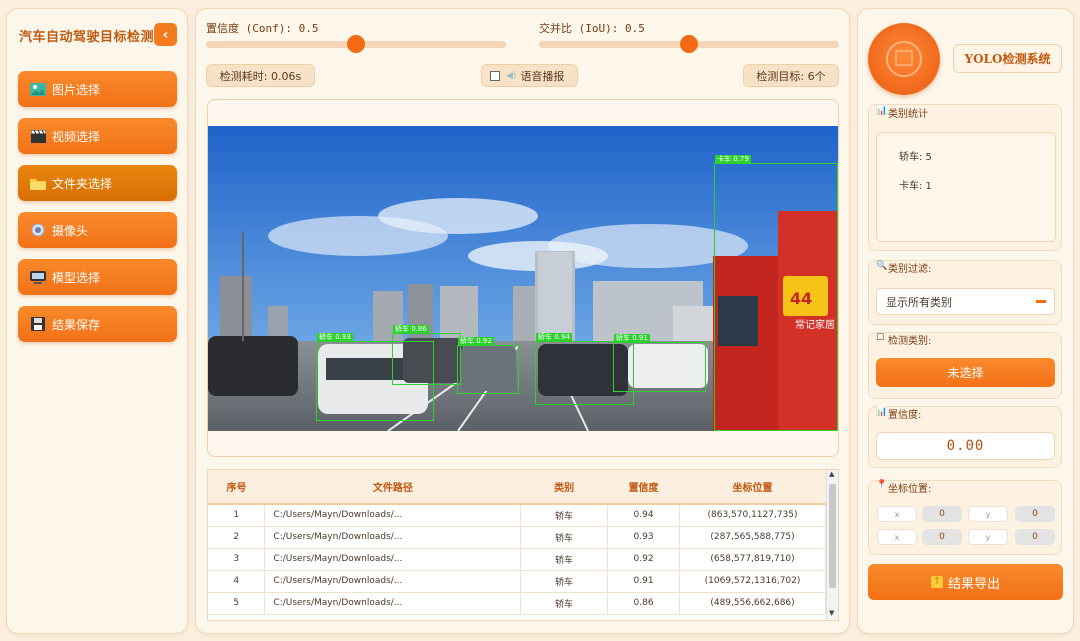  I want to click on speaker-icon: ◀), so click(511, 75).